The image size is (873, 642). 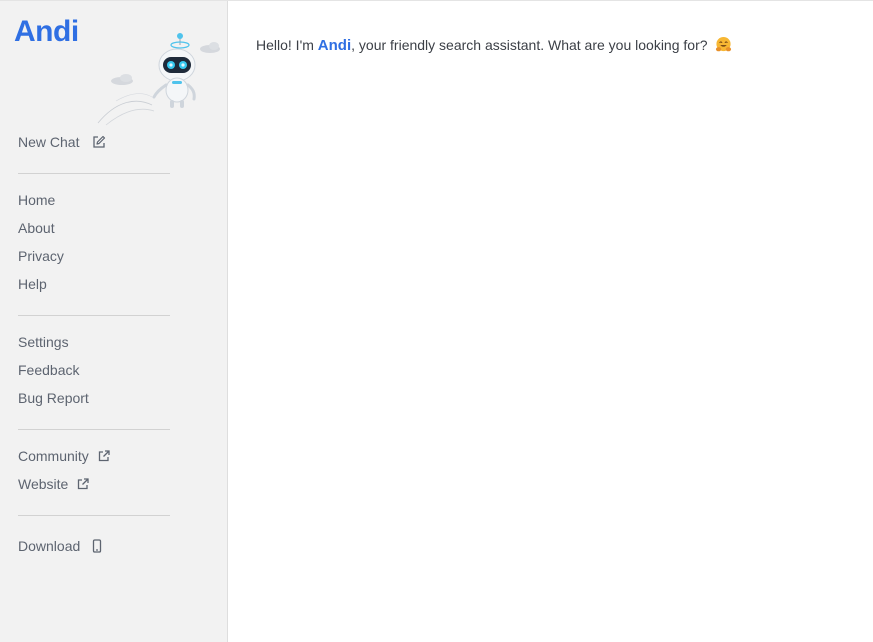 What do you see at coordinates (43, 484) in the screenshot?
I see `website-label: Website` at bounding box center [43, 484].